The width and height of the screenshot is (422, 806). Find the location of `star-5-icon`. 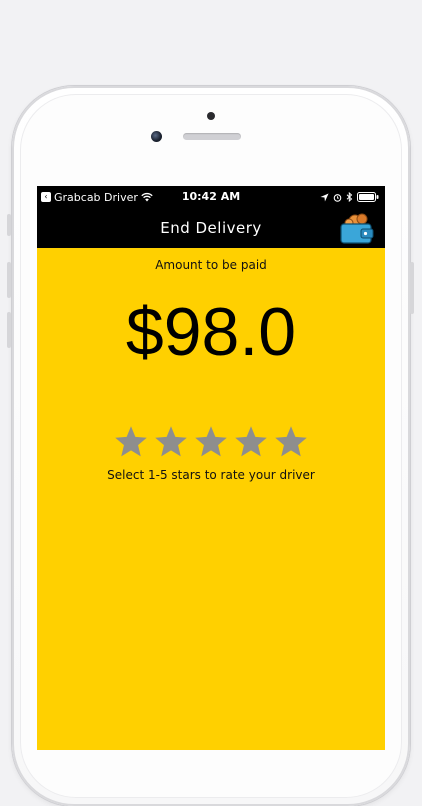

star-5-icon is located at coordinates (291, 442).